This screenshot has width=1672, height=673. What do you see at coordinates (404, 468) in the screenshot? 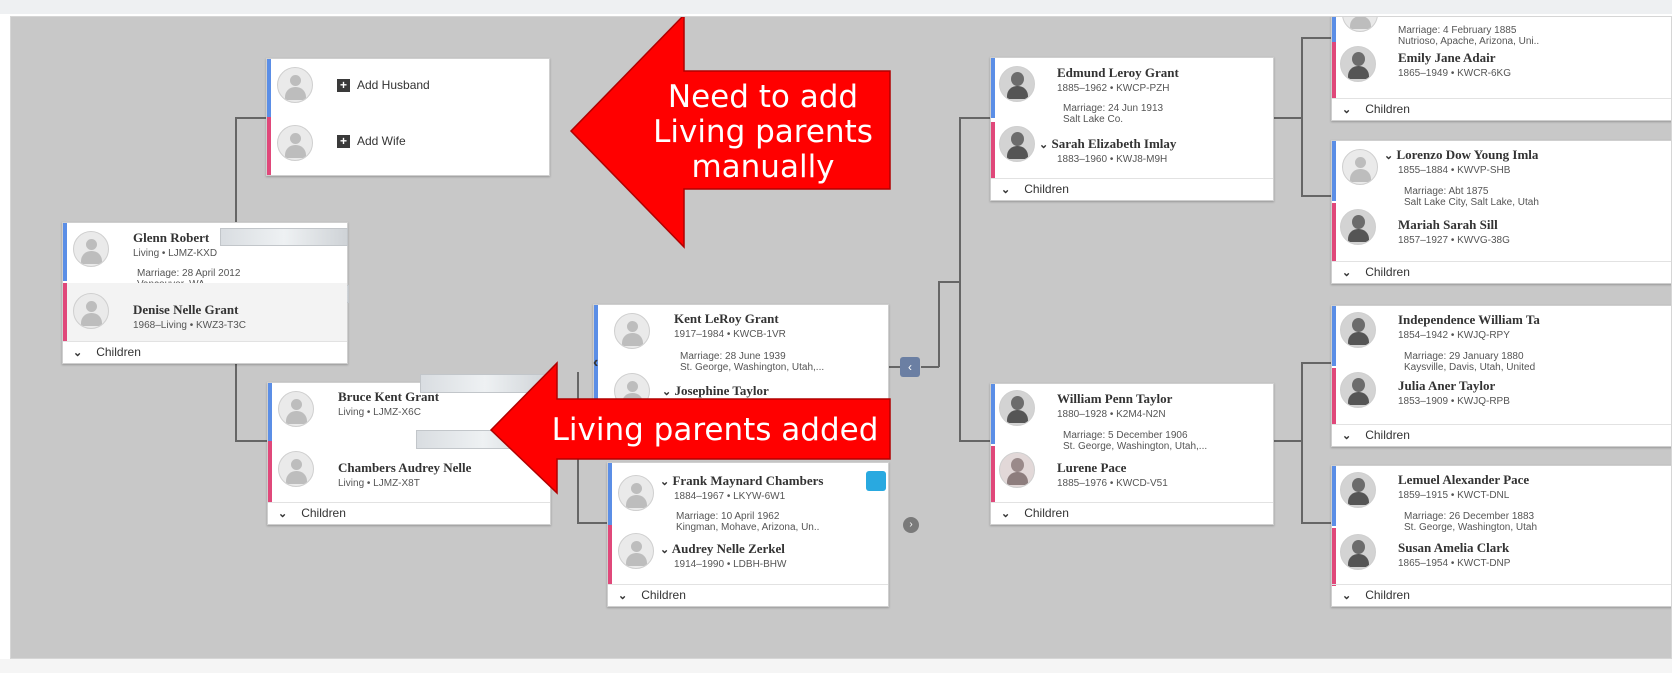
I see `person-name: Chambers Audrey Nelle` at bounding box center [404, 468].